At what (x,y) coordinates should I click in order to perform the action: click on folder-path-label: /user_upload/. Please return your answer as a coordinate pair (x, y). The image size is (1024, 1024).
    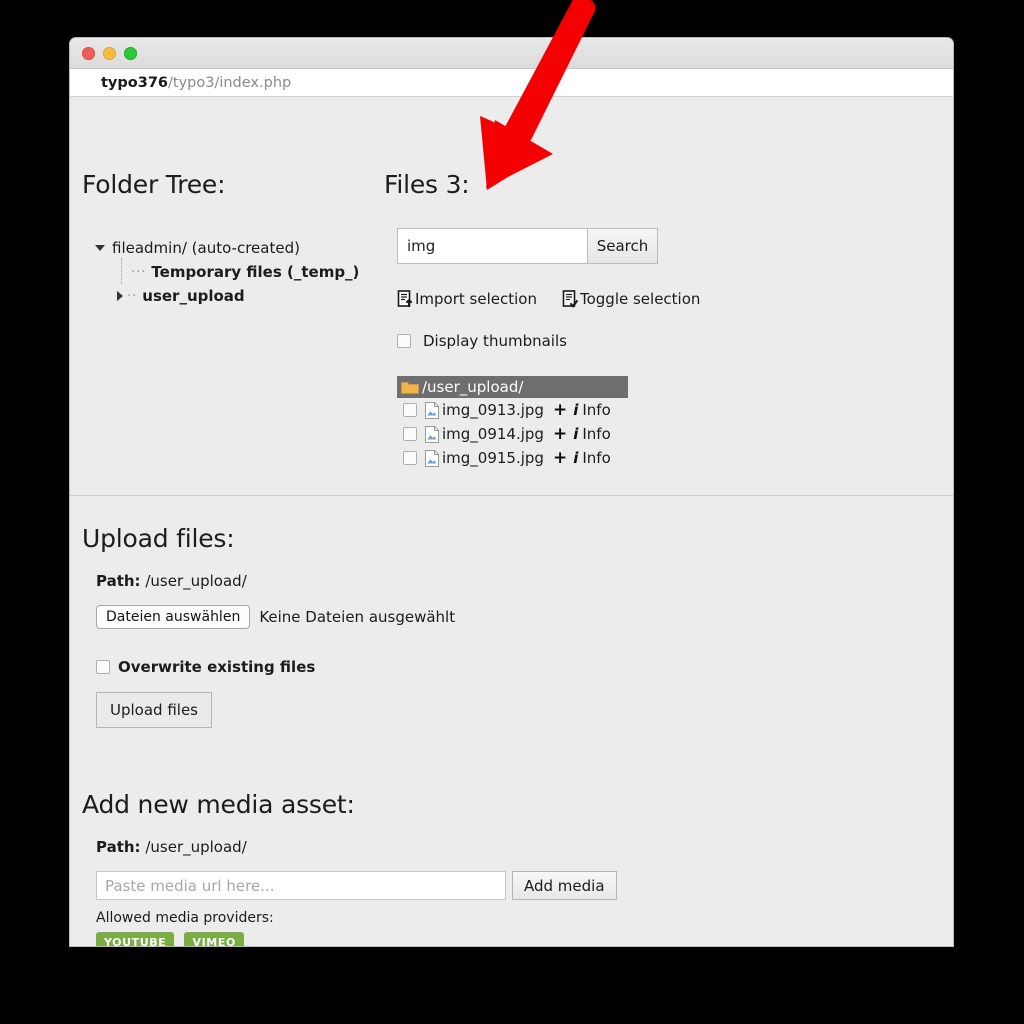
    Looking at the image, I should click on (473, 387).